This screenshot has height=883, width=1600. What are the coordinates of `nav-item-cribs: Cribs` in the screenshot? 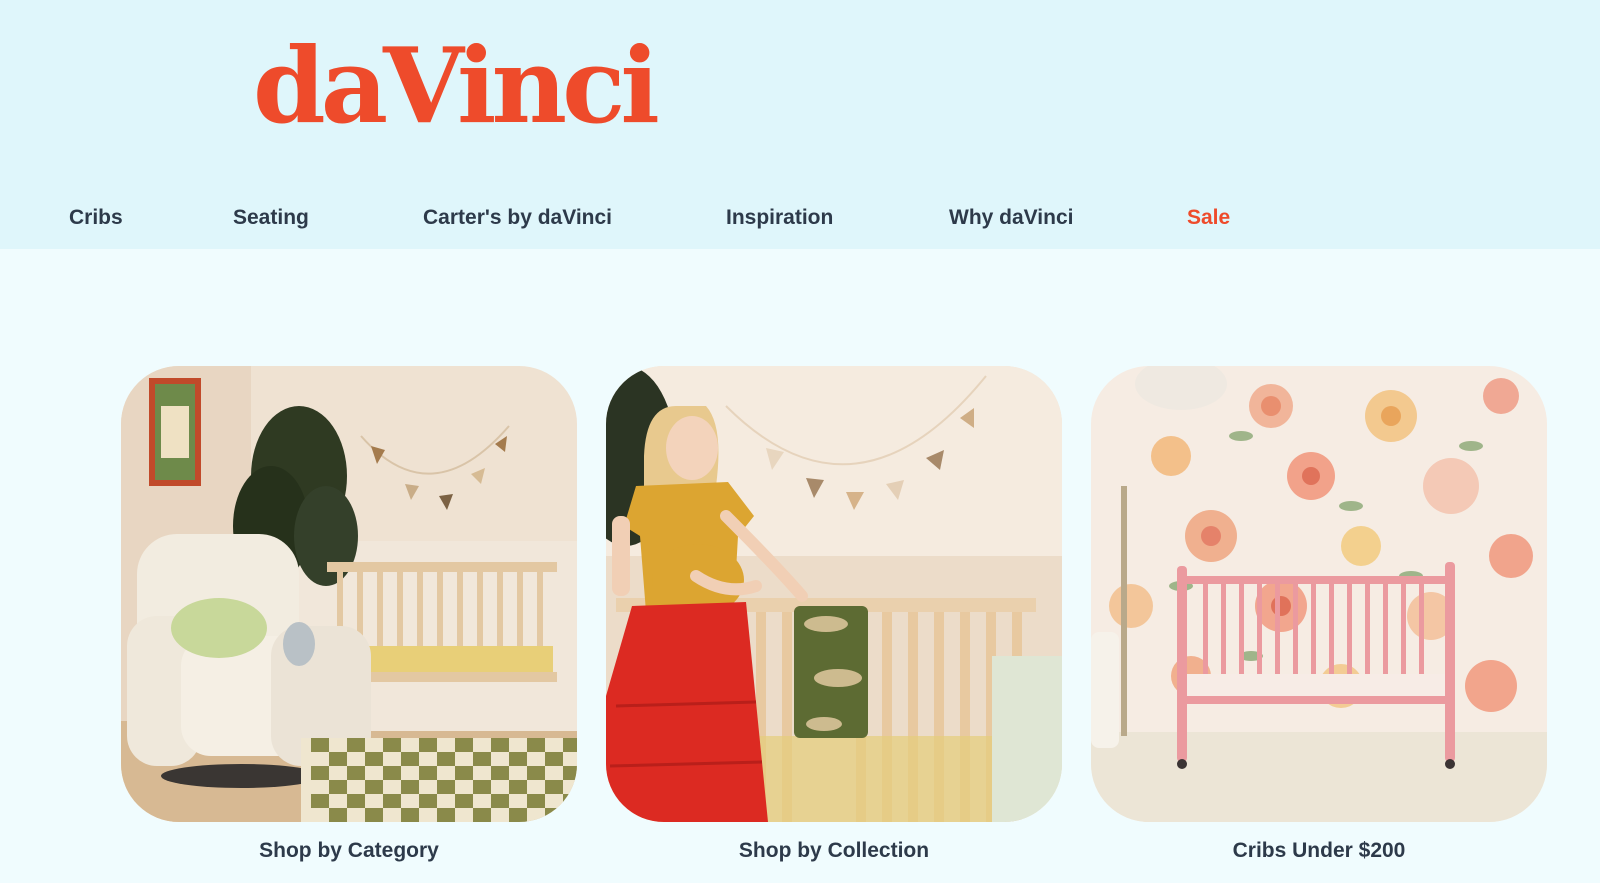 It's located at (96, 218).